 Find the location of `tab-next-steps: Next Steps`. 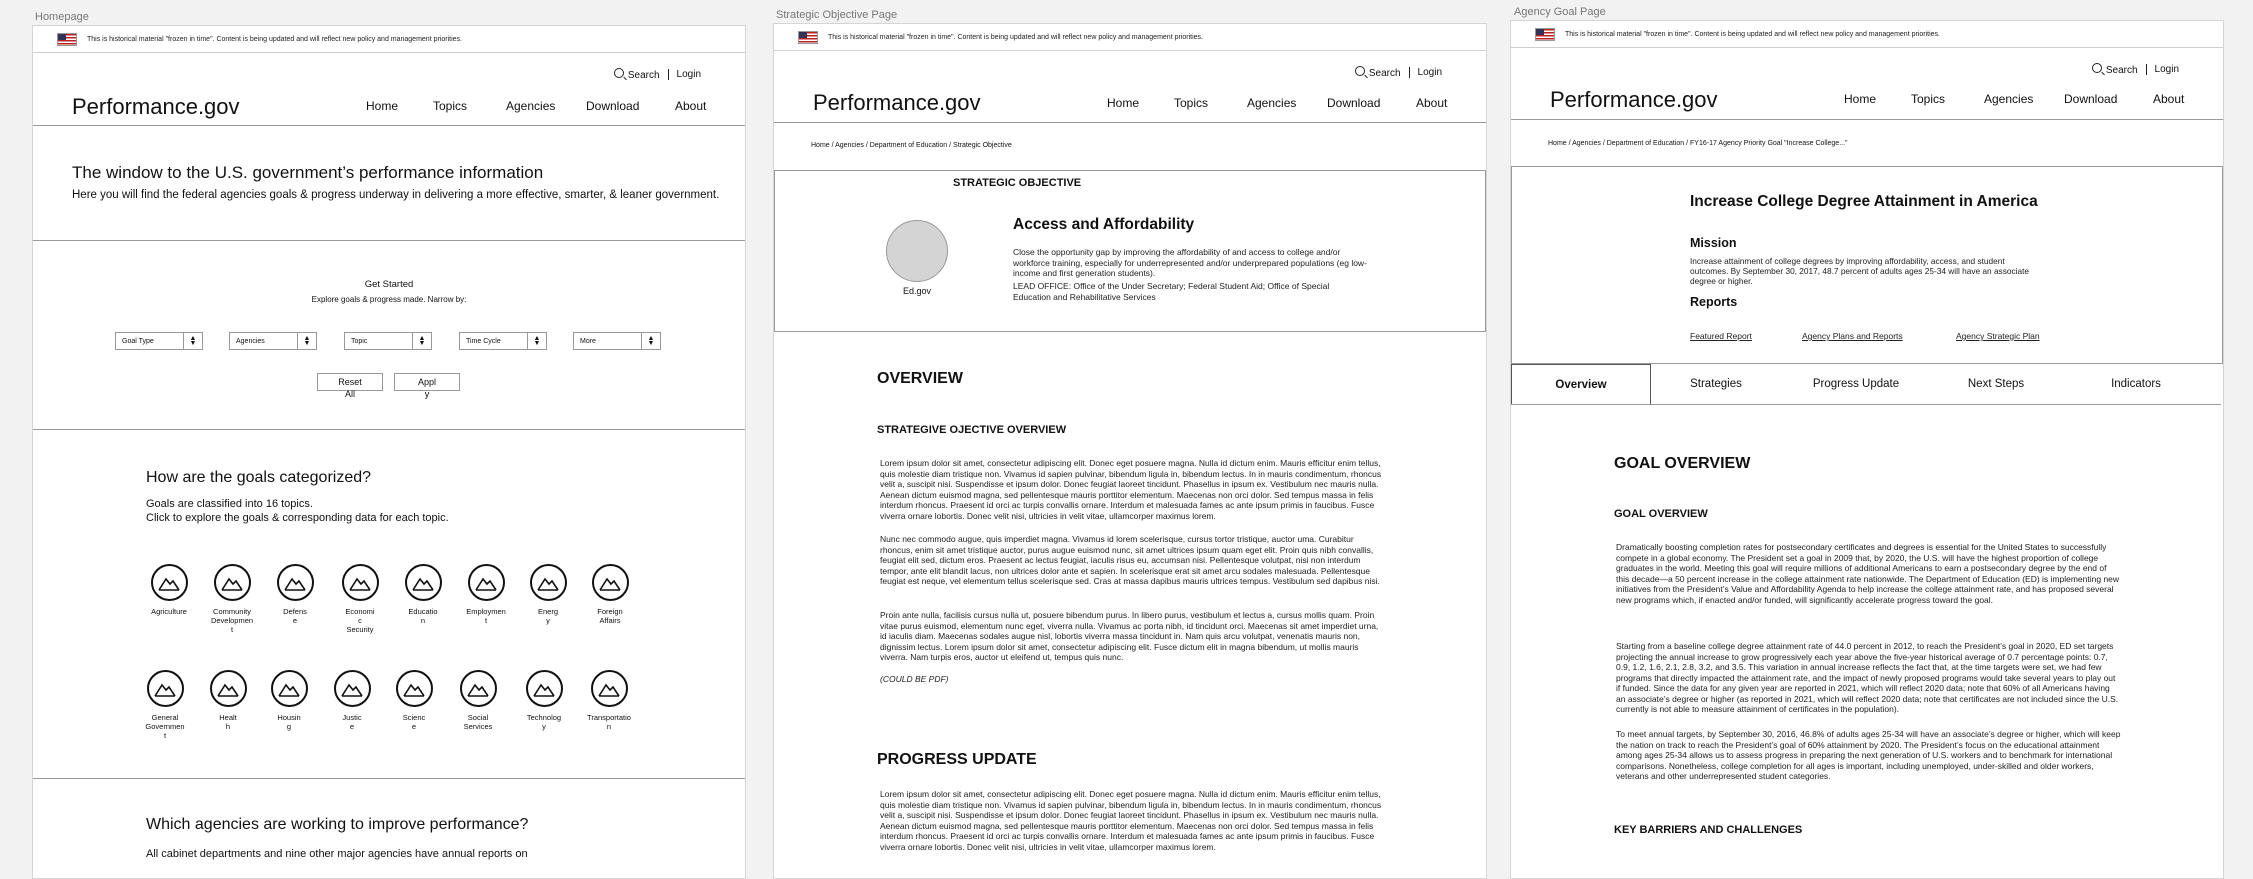

tab-next-steps: Next Steps is located at coordinates (1996, 384).